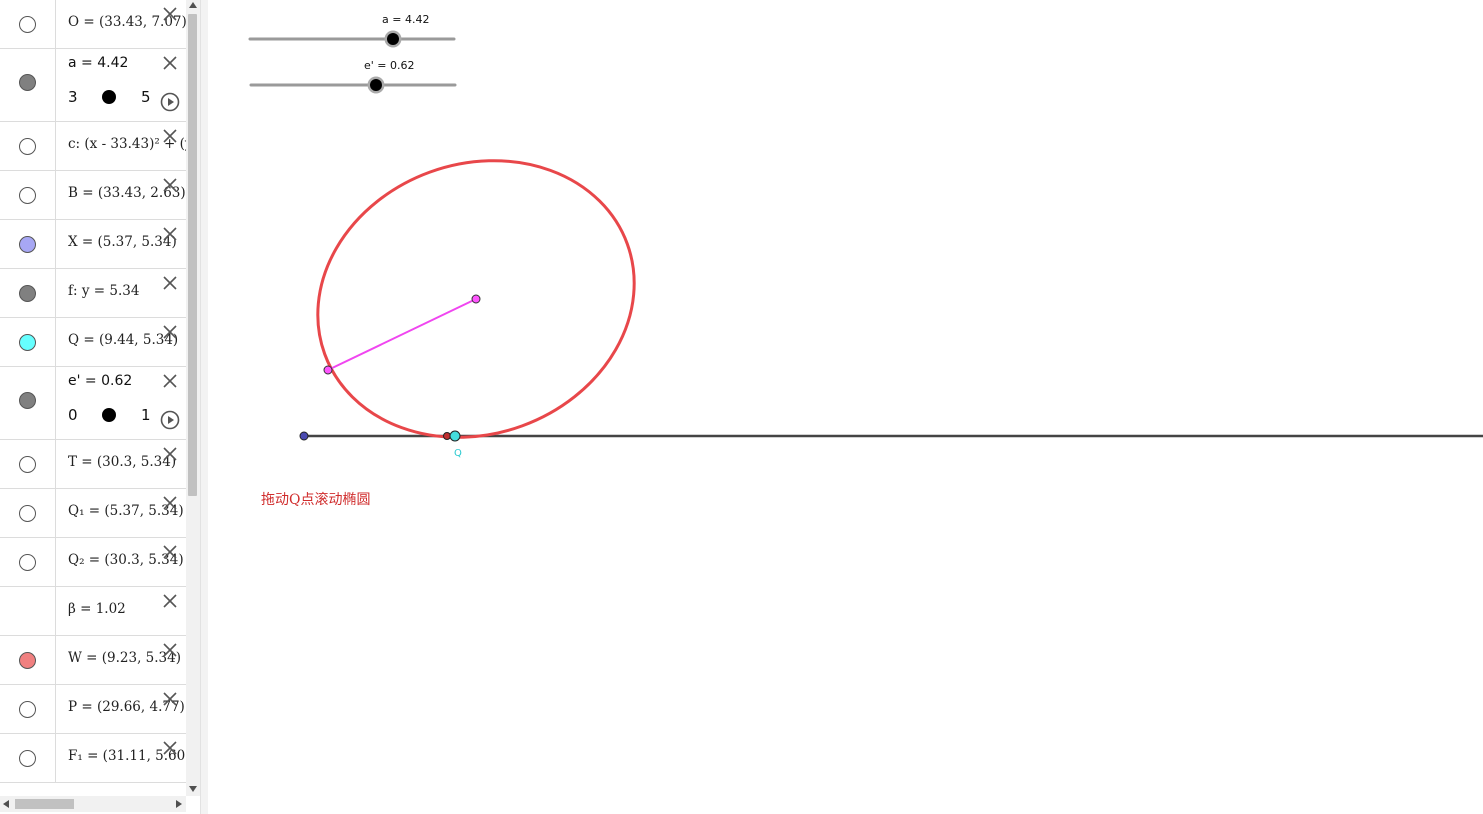  What do you see at coordinates (146, 415) in the screenshot?
I see `slider-max-label: 1` at bounding box center [146, 415].